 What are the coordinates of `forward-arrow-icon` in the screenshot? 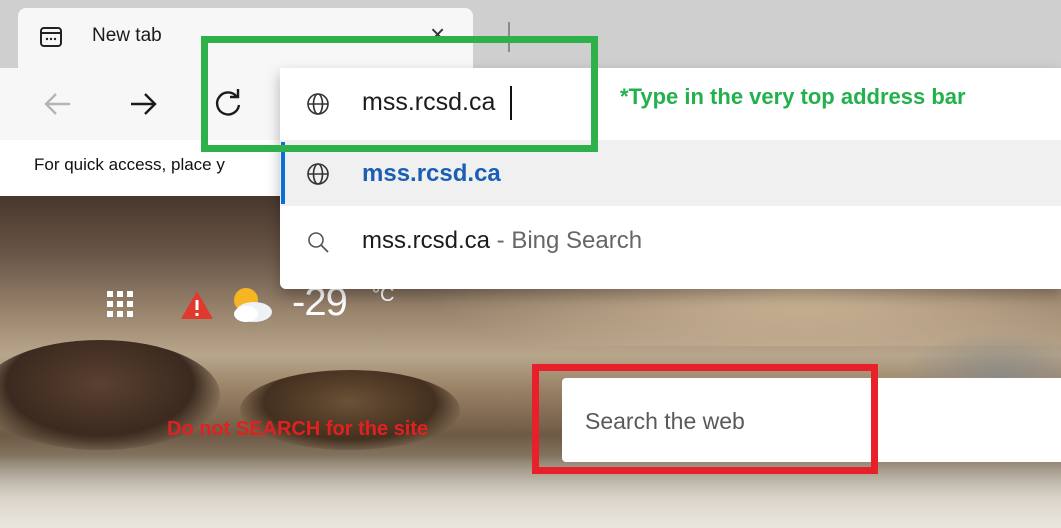 It's located at (143, 104).